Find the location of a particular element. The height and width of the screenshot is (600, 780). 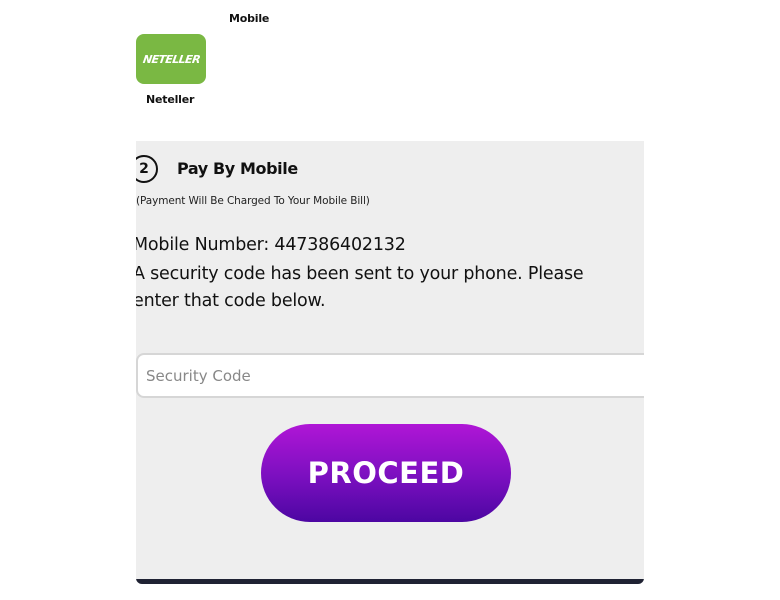

mobile-number-text: Mobile Number: 447386402132 is located at coordinates (271, 245).